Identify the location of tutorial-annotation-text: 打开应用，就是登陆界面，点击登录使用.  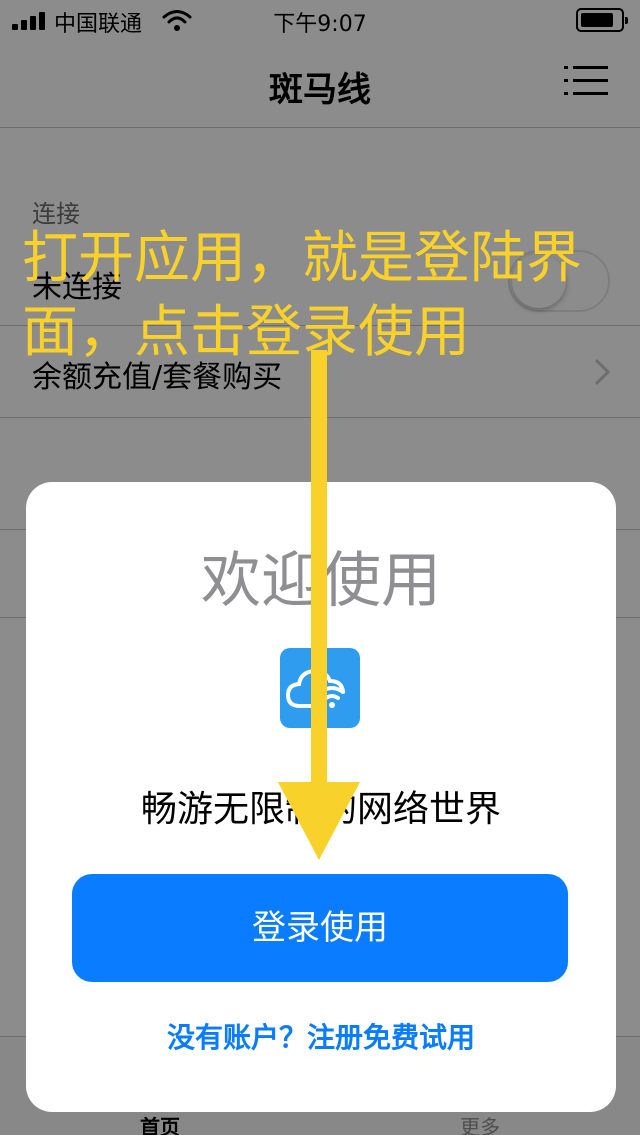
(302, 295).